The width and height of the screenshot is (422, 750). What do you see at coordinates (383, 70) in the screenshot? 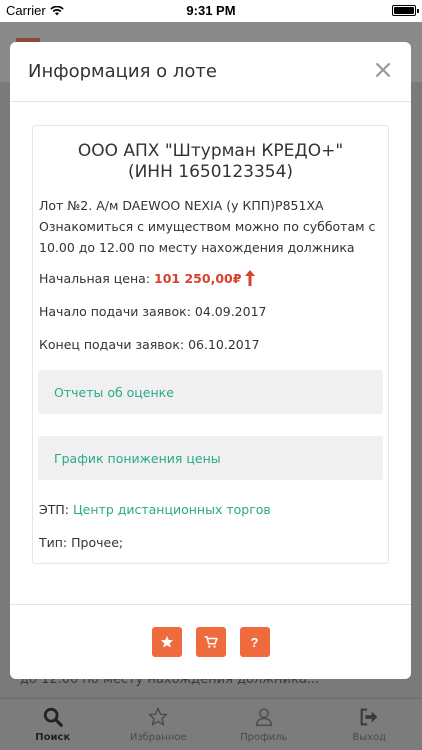
I see `close-icon: ×` at bounding box center [383, 70].